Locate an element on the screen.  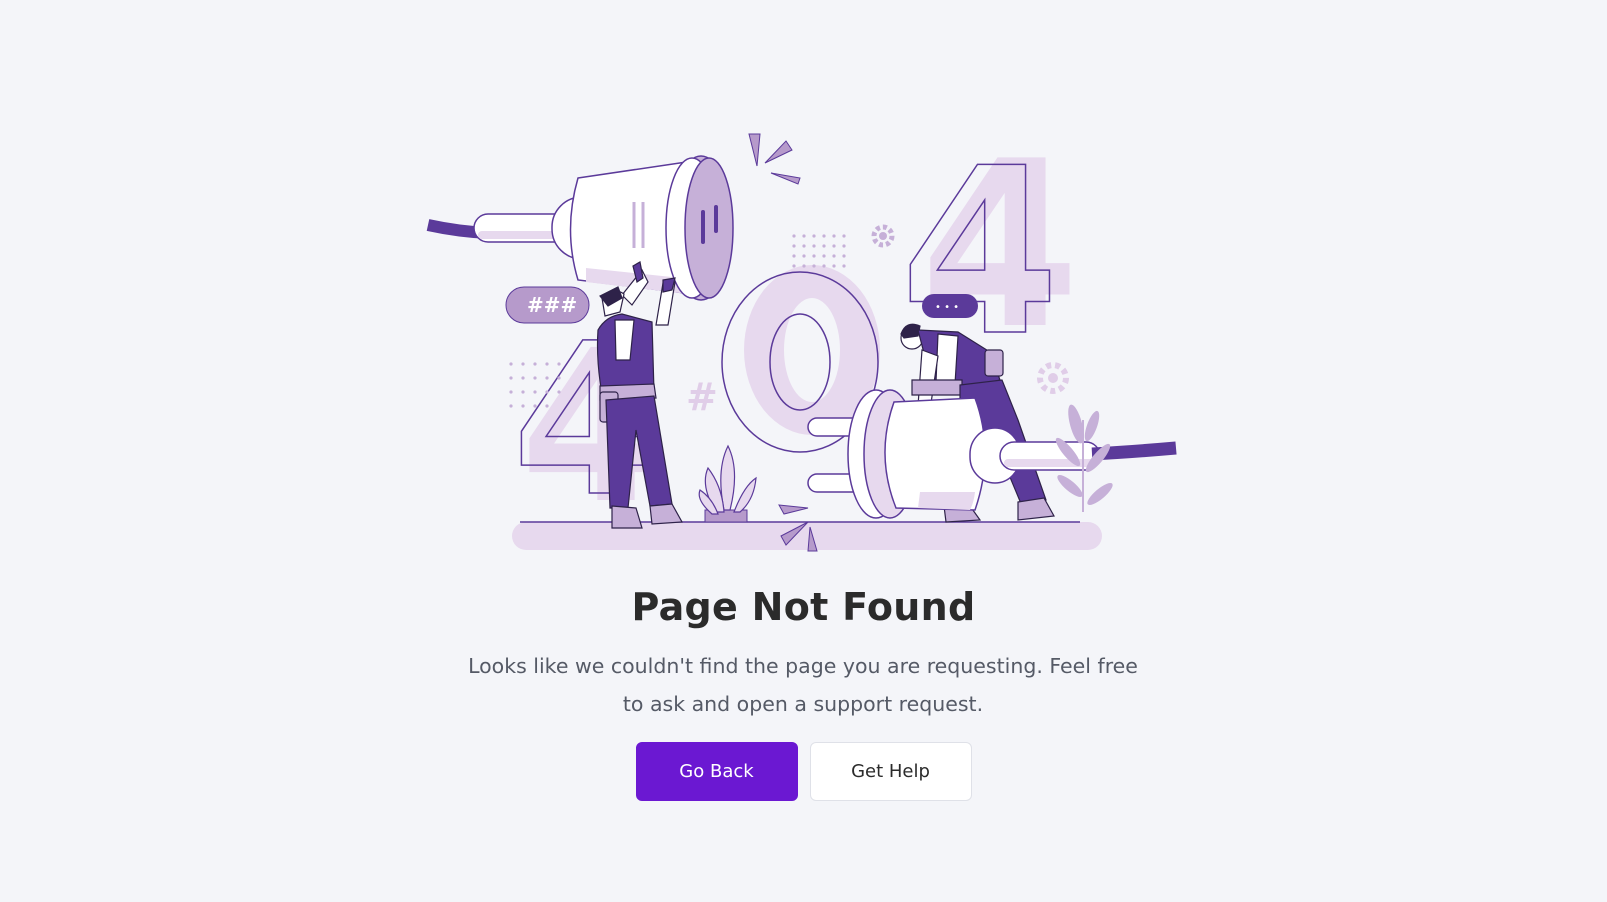
chat-bubble: • • • is located at coordinates (950, 306).